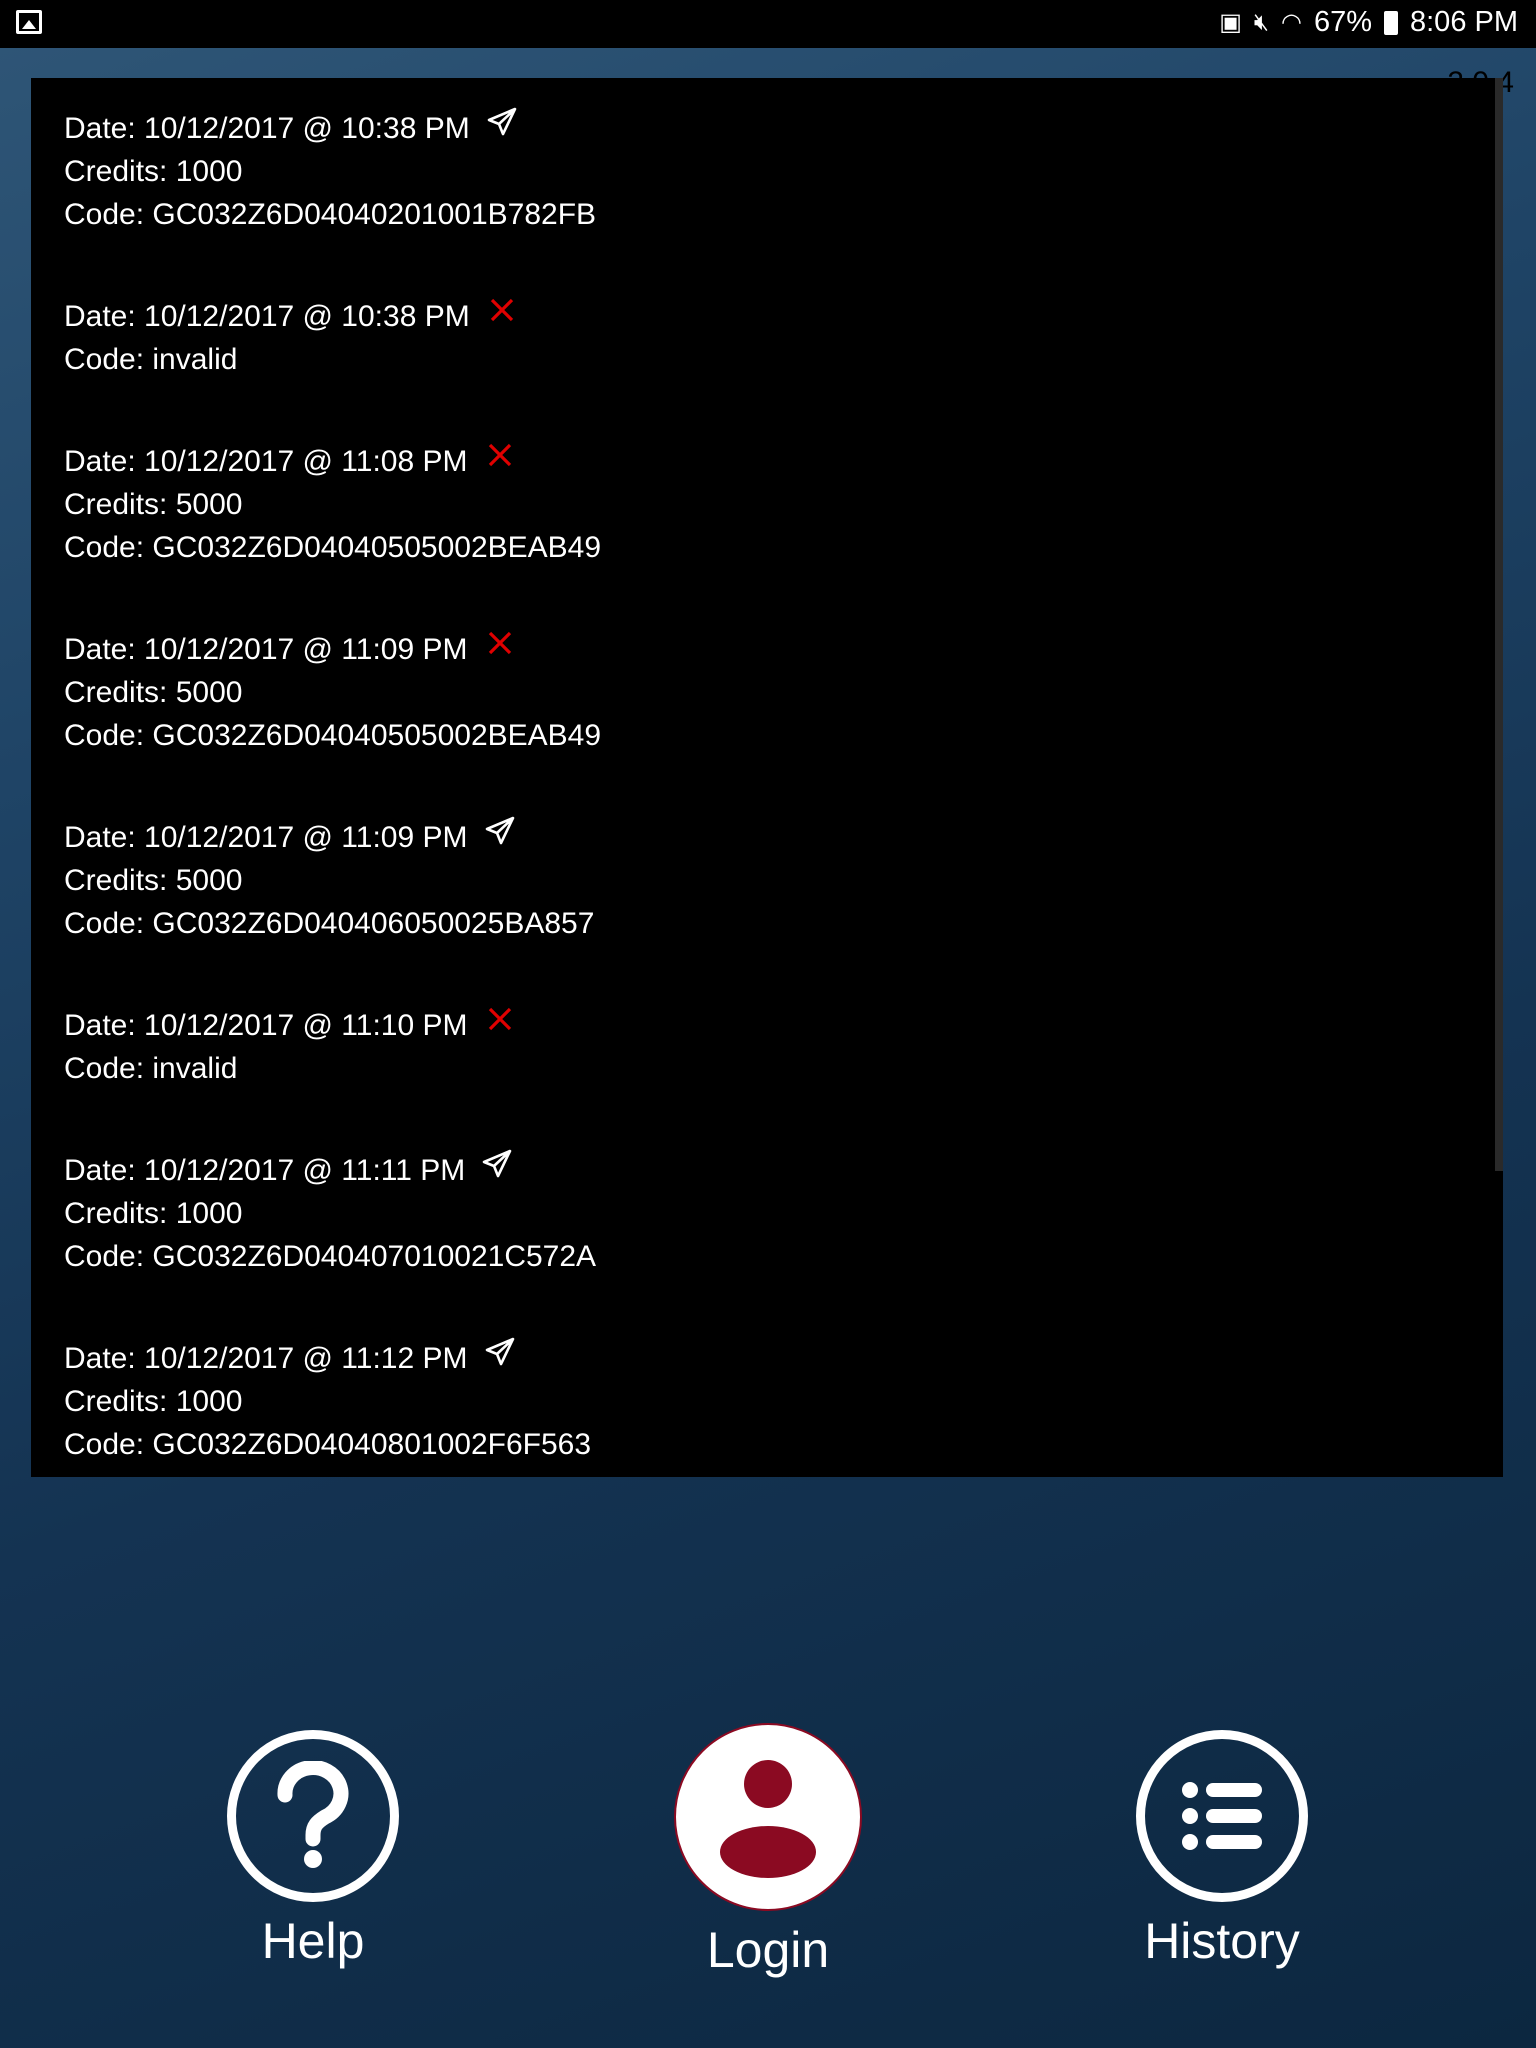 The width and height of the screenshot is (1536, 2048). What do you see at coordinates (1261, 22) in the screenshot?
I see `mute-icon: 🔇︎` at bounding box center [1261, 22].